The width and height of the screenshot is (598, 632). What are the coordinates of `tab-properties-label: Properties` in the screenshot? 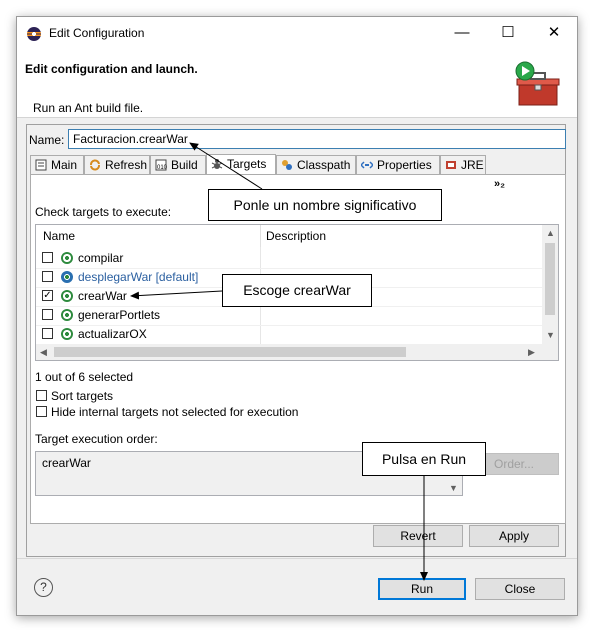 It's located at (404, 165).